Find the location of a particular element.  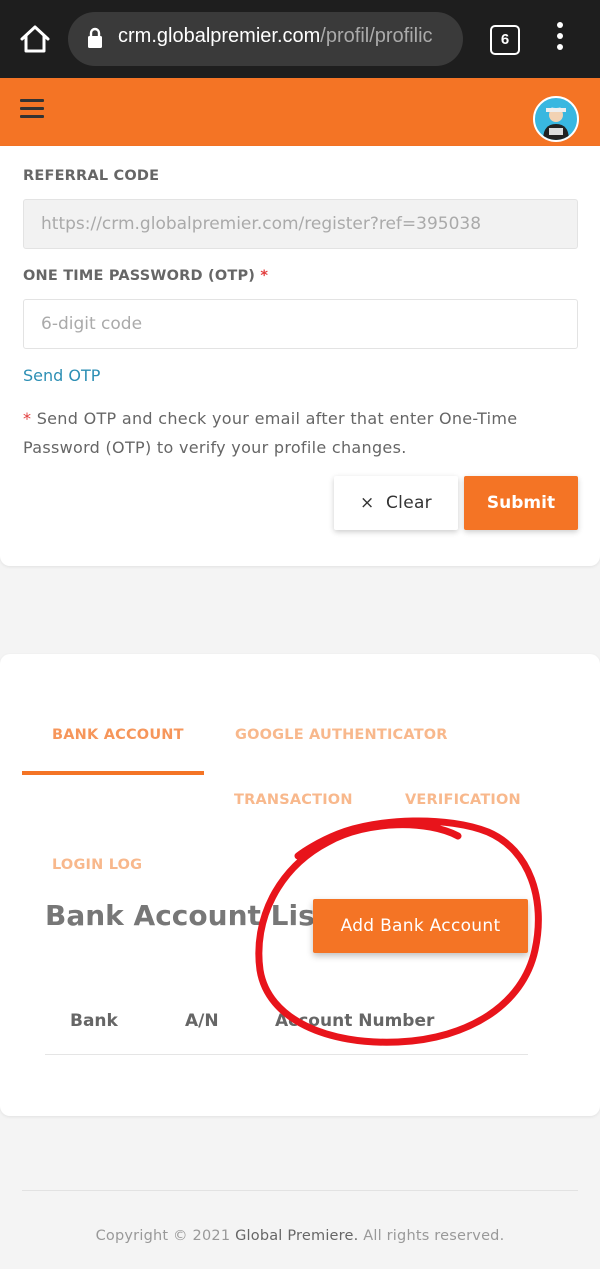

column-header-bank: Bank is located at coordinates (94, 1021).